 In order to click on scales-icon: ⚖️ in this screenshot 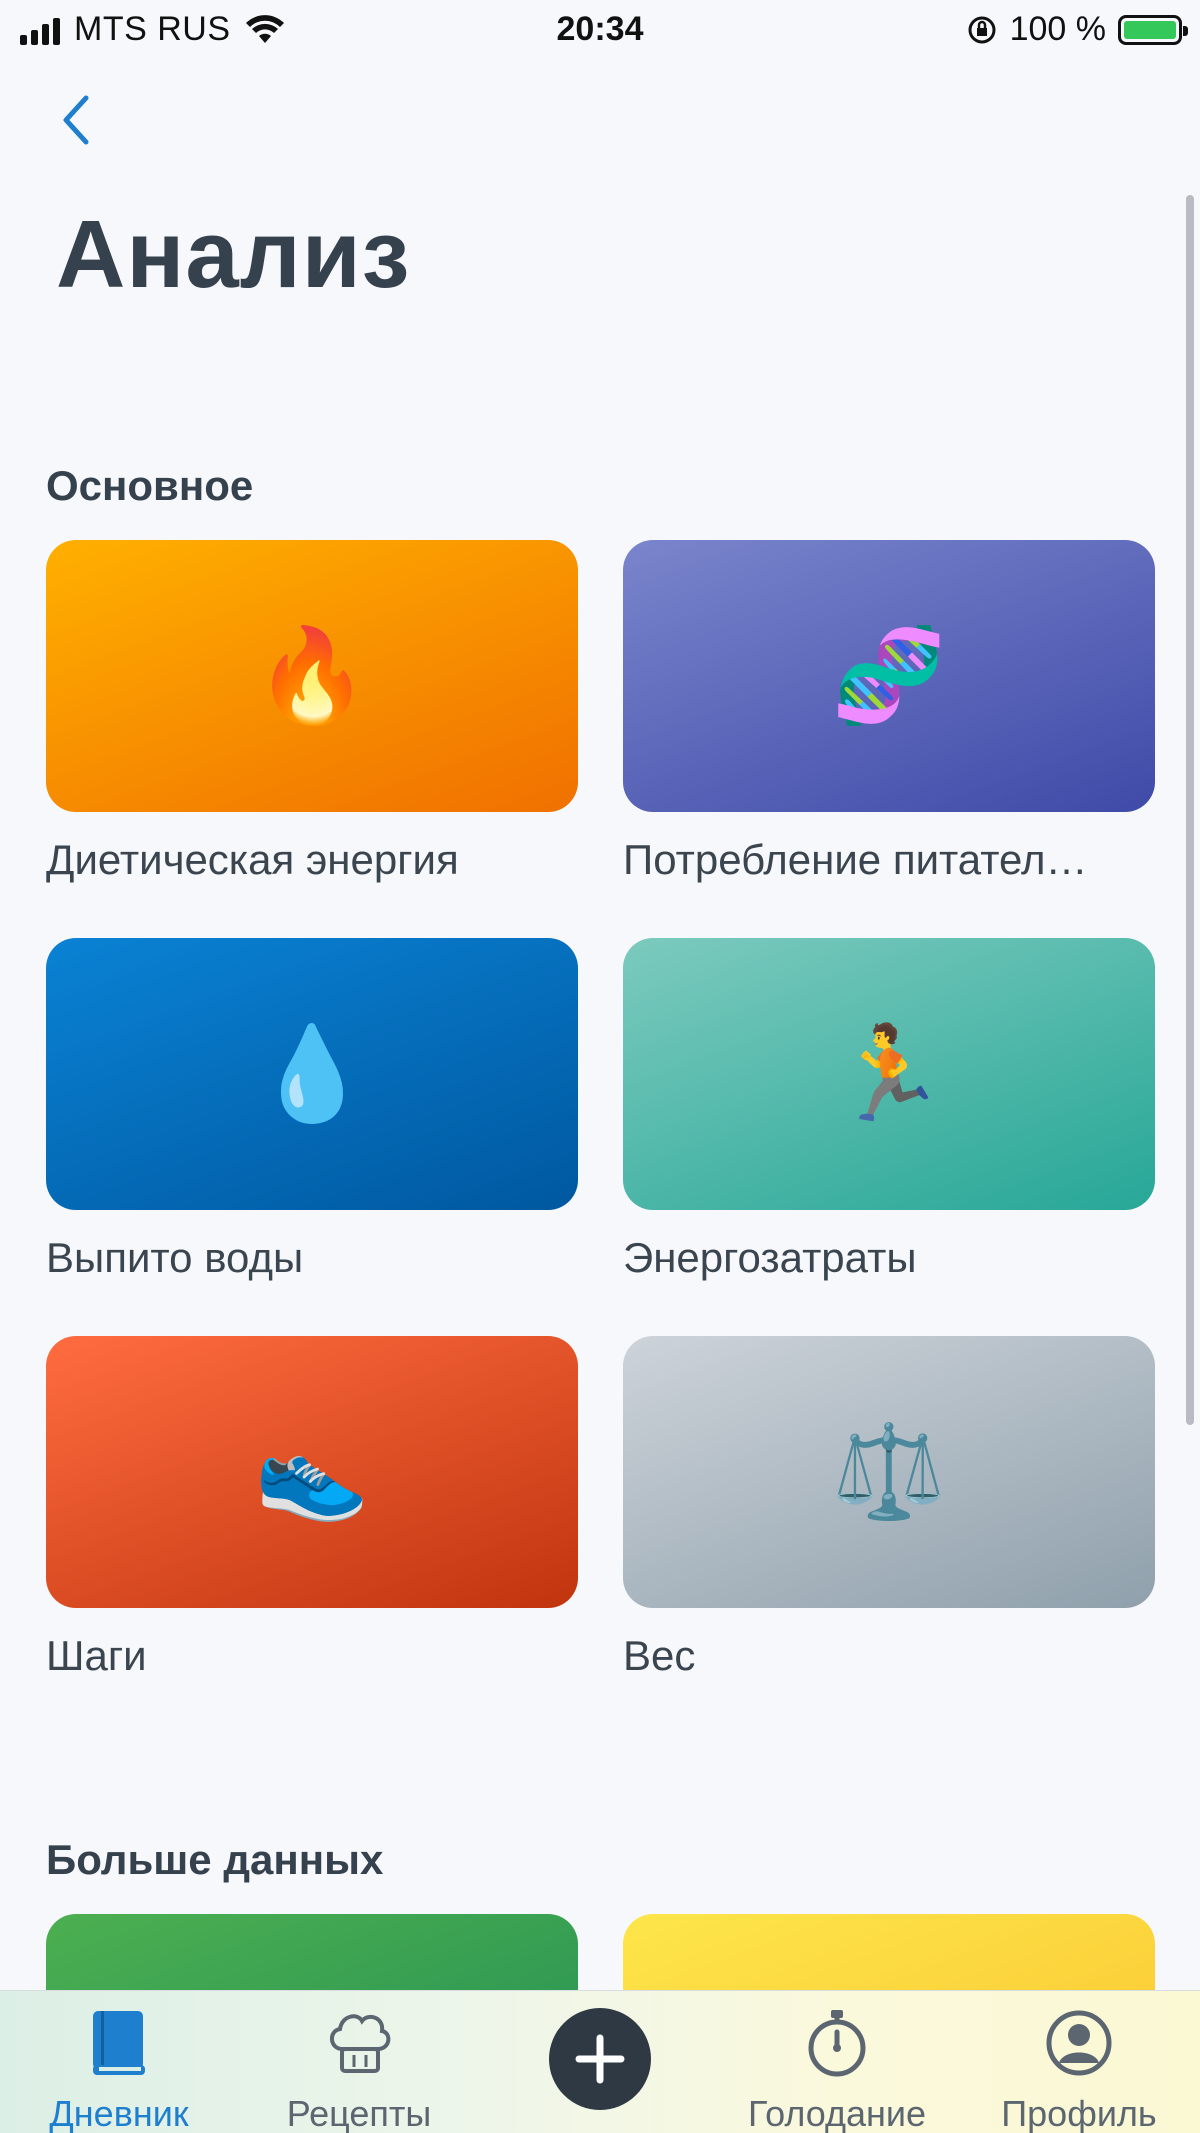, I will do `click(889, 1471)`.